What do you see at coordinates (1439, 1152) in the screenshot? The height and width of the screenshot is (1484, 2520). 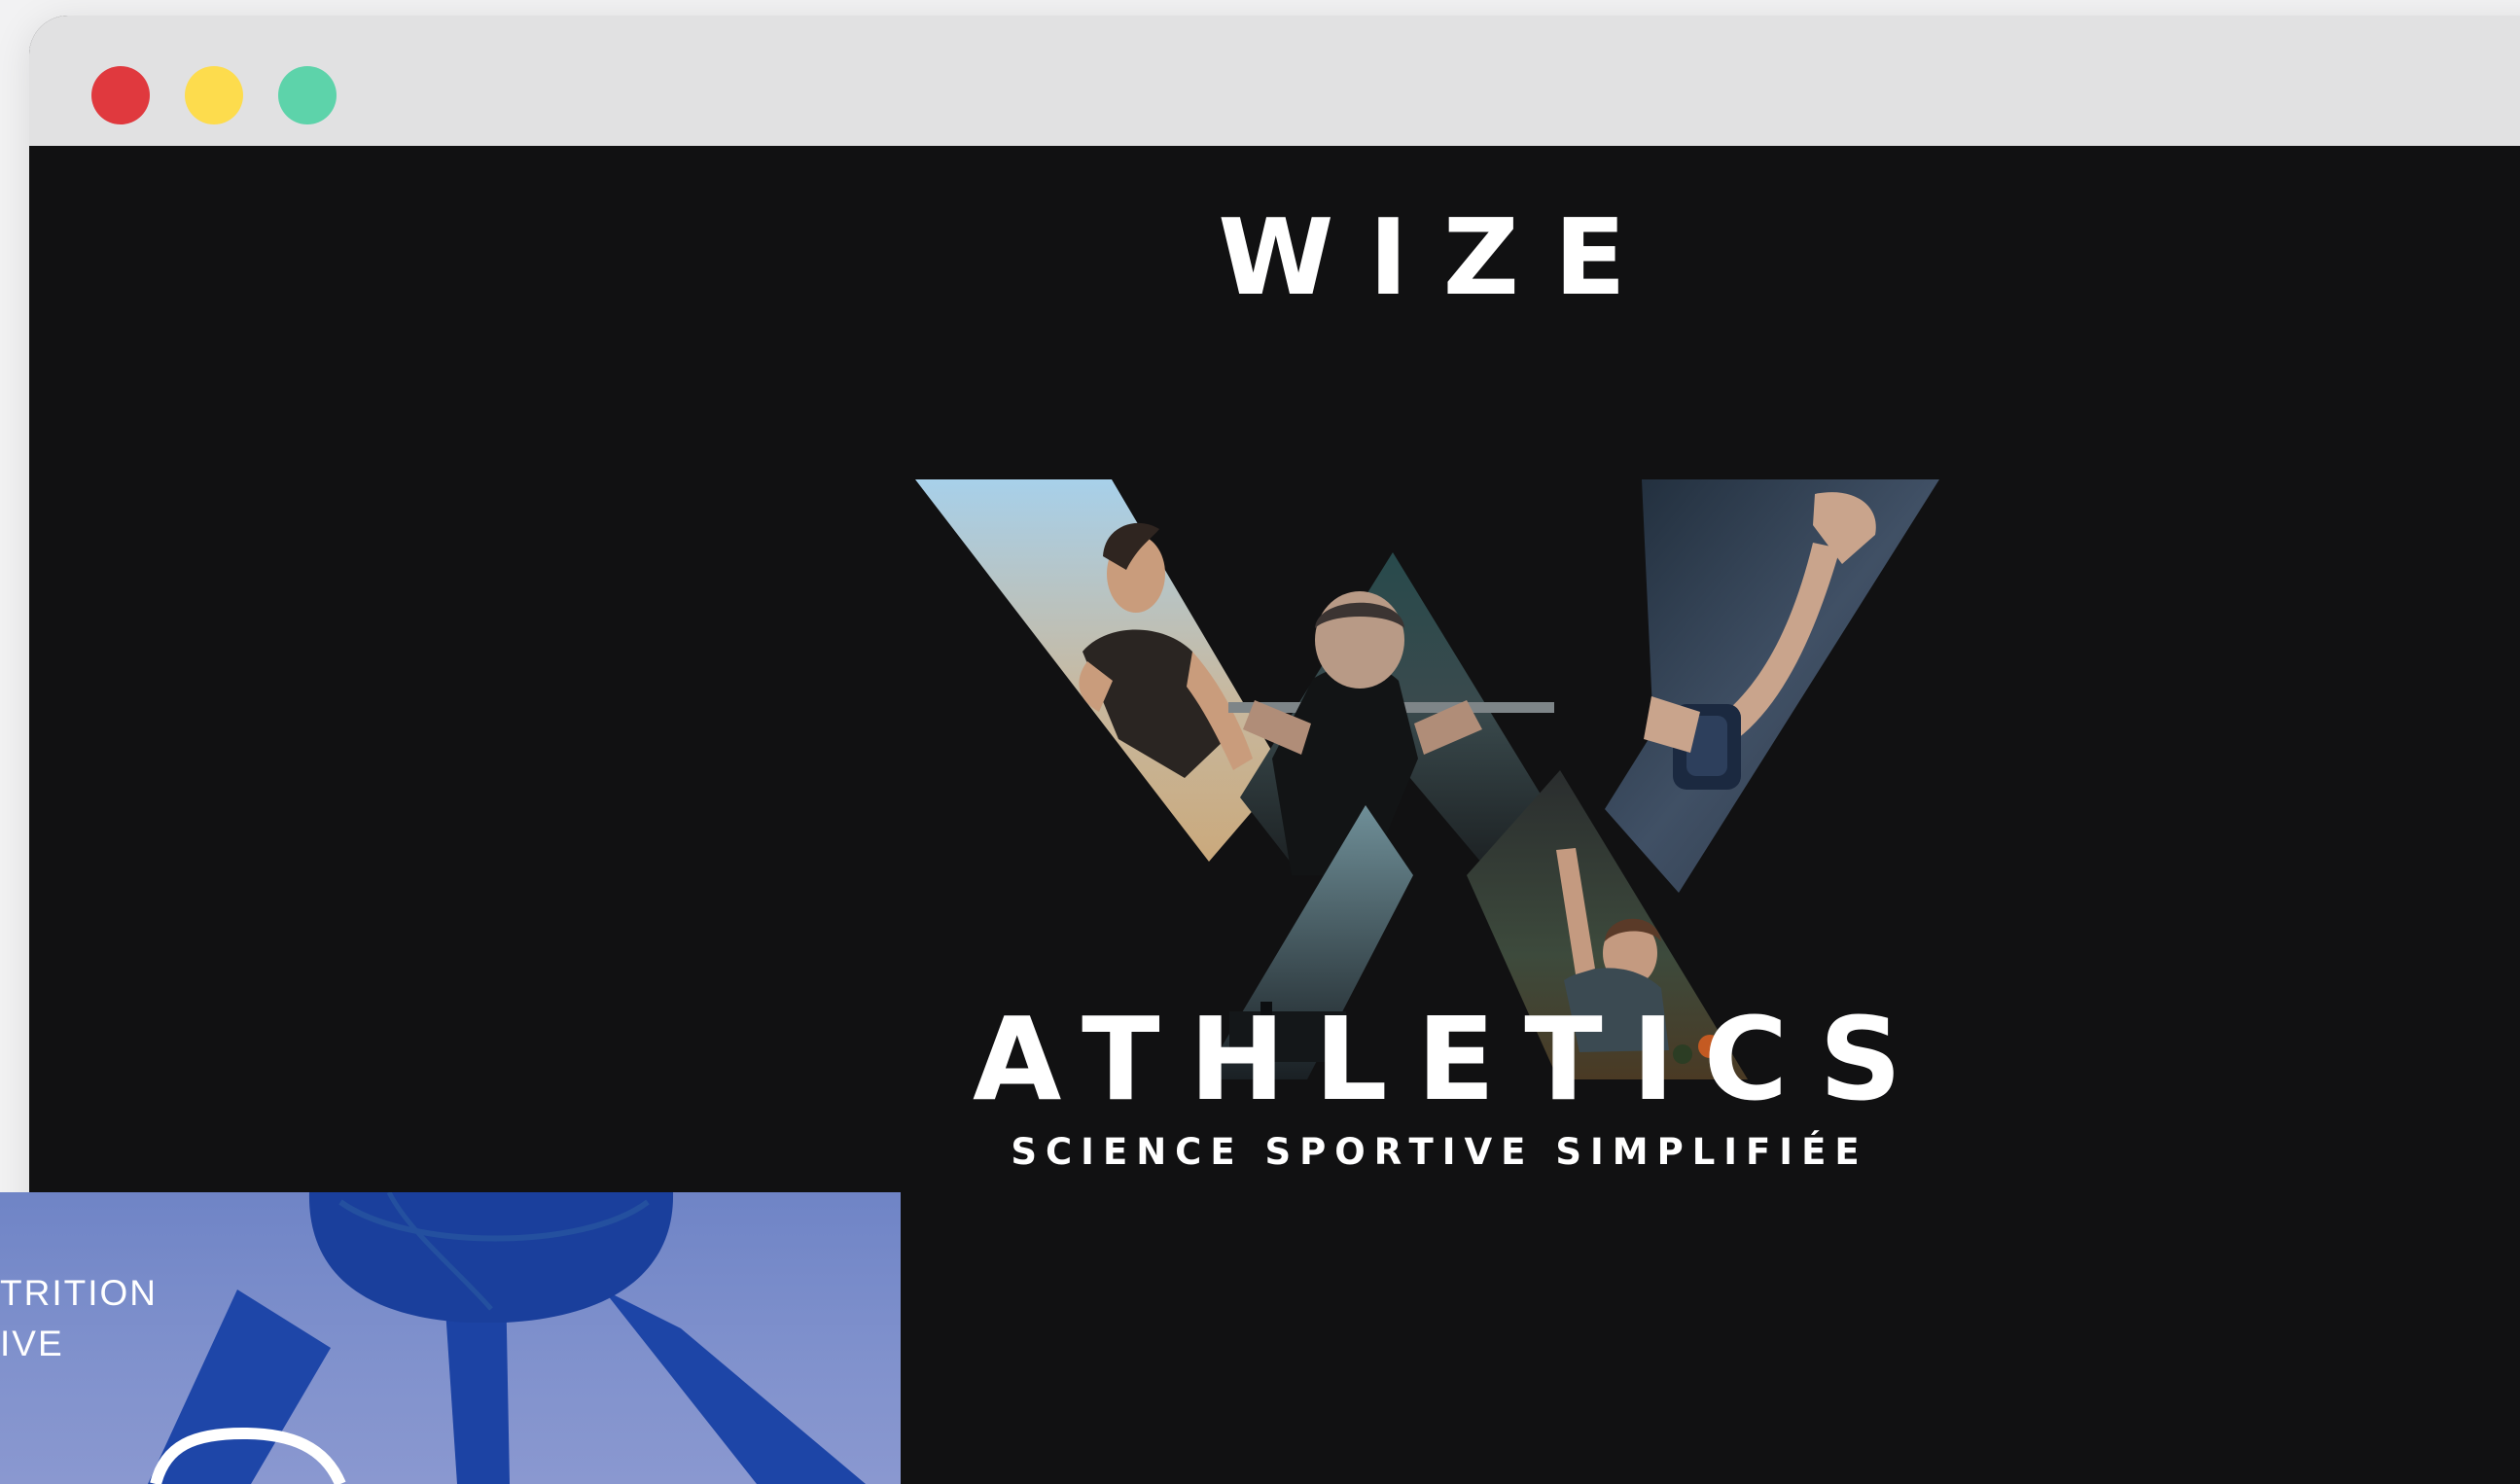 I see `brand-tagline: SCIENCE SPORTIVE SIMPLIFIÉE` at bounding box center [1439, 1152].